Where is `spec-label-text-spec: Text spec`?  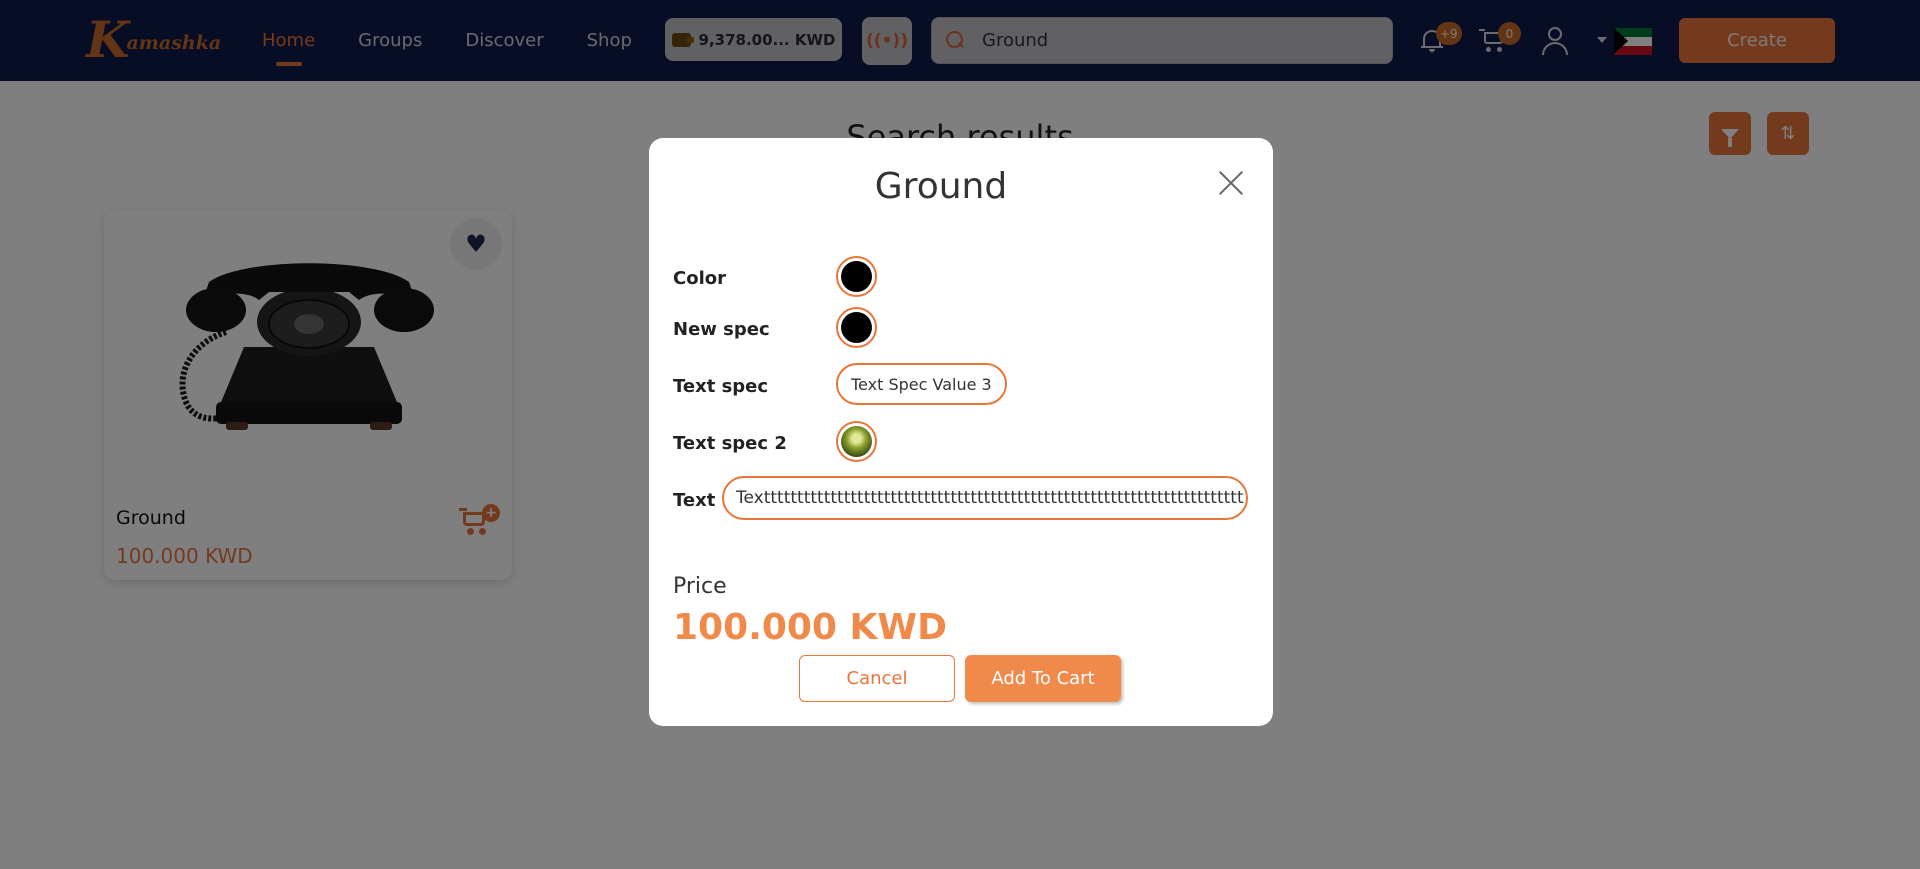
spec-label-text-spec: Text spec is located at coordinates (721, 386).